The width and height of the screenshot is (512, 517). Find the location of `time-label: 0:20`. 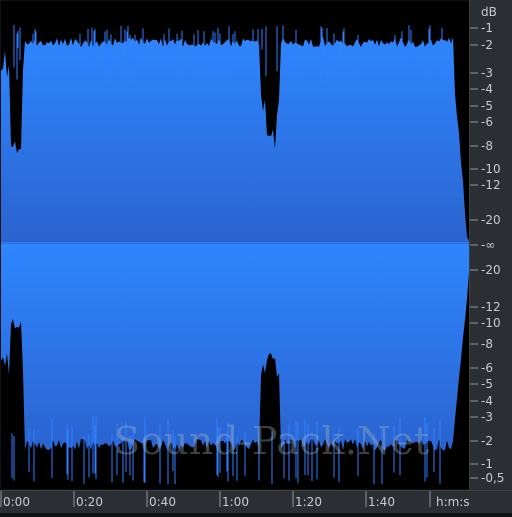

time-label: 0:20 is located at coordinates (89, 502).